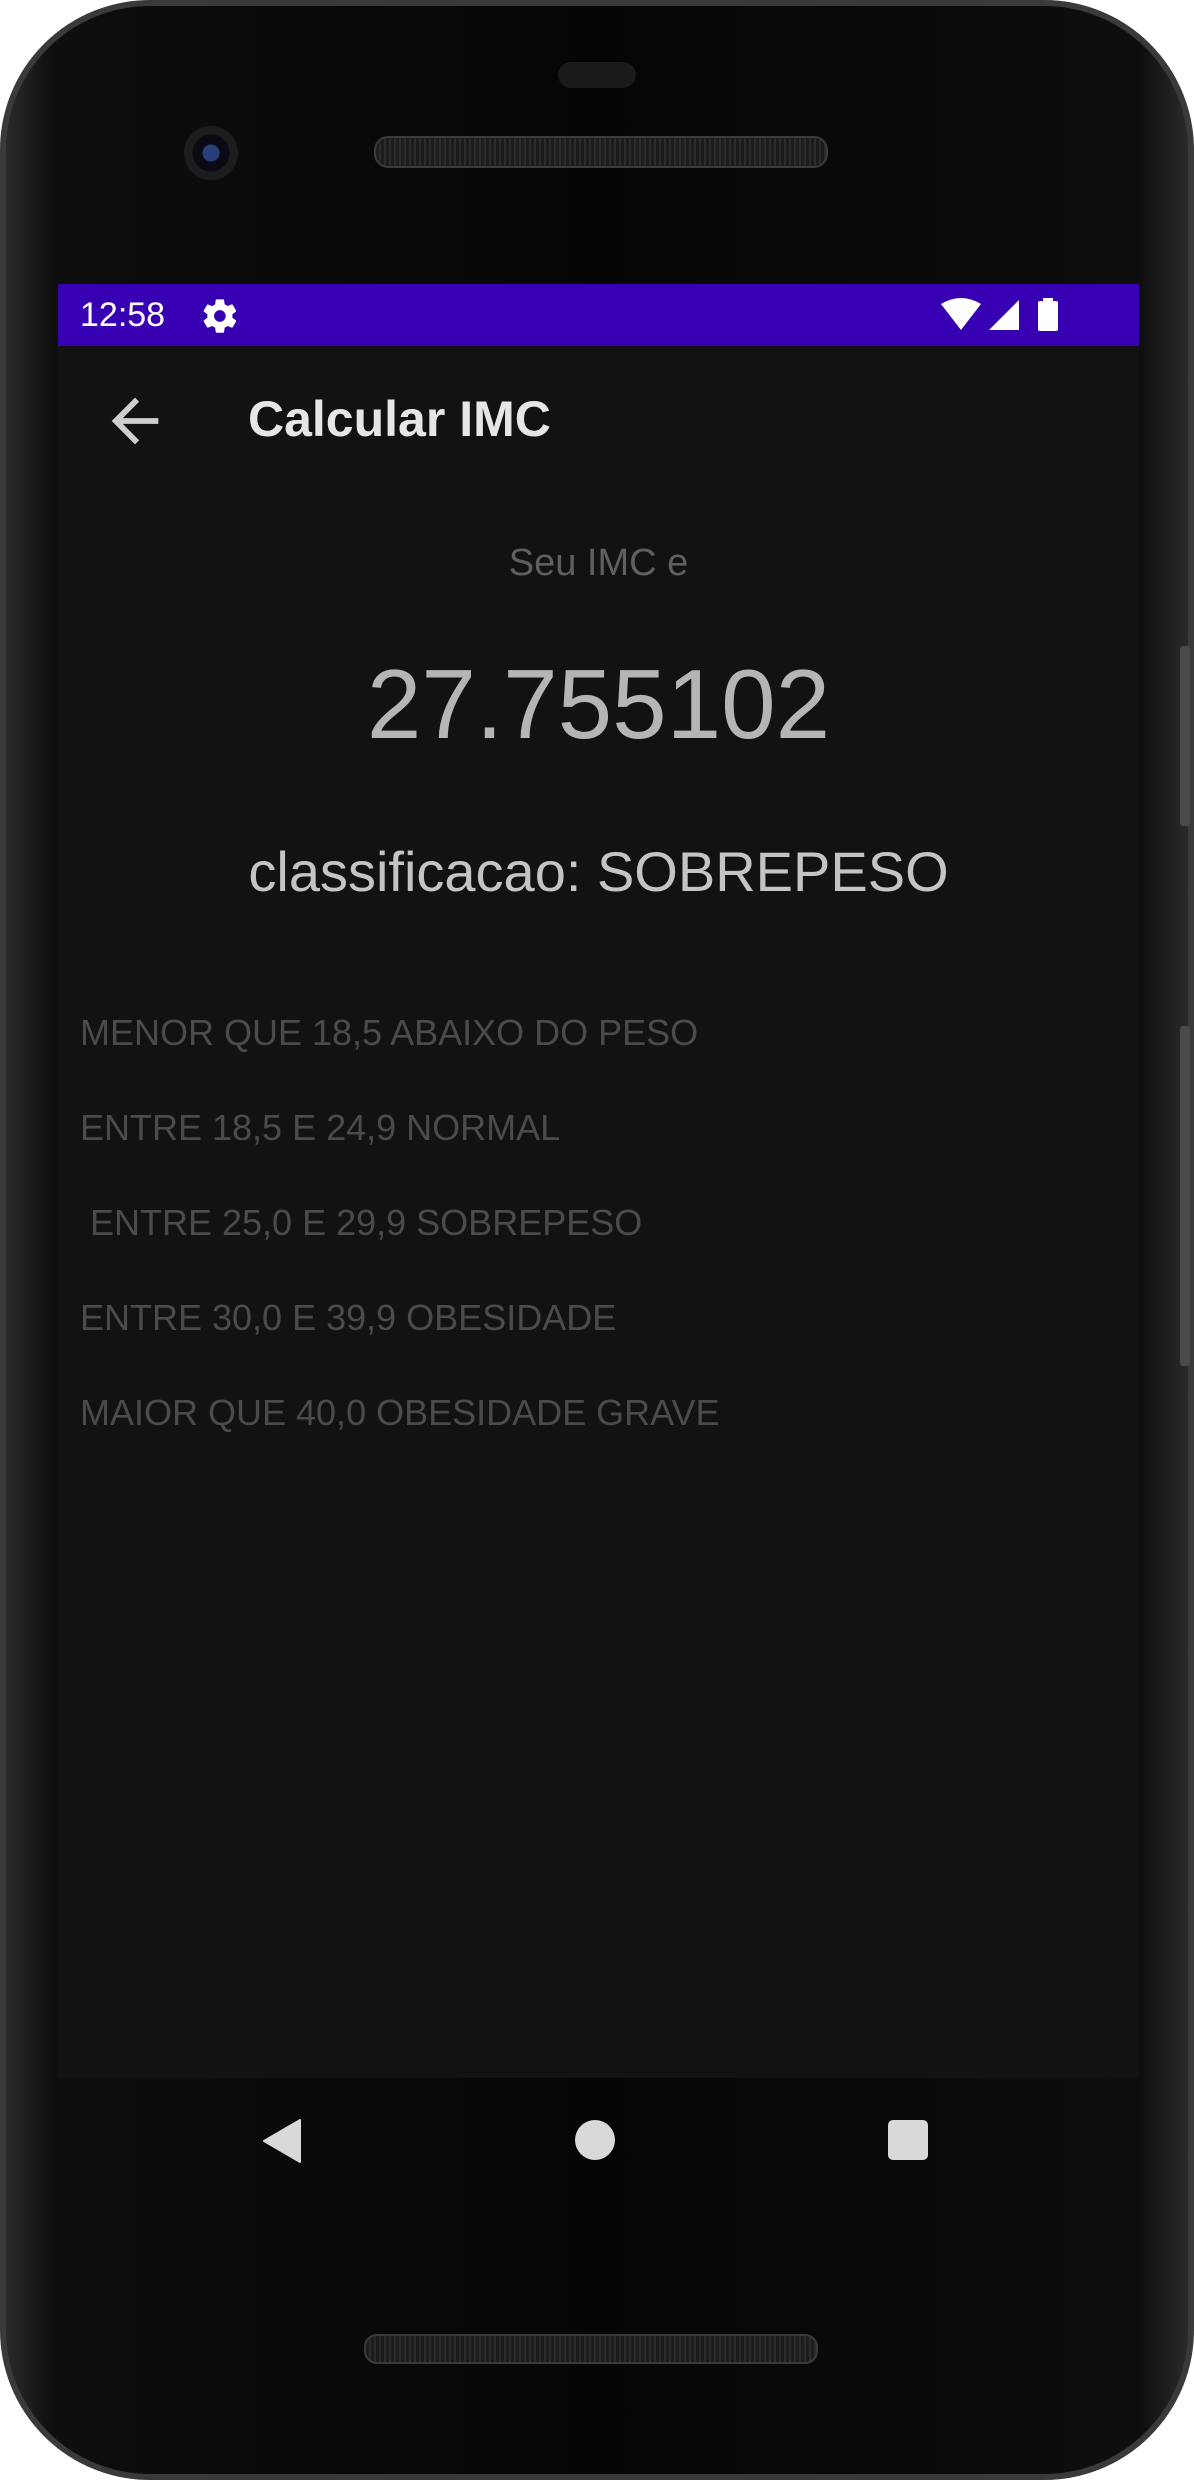 The height and width of the screenshot is (2480, 1194). What do you see at coordinates (361, 1222) in the screenshot?
I see `range-item-overweight: ENTRE 25,0 E 29,9 SOBREPESO` at bounding box center [361, 1222].